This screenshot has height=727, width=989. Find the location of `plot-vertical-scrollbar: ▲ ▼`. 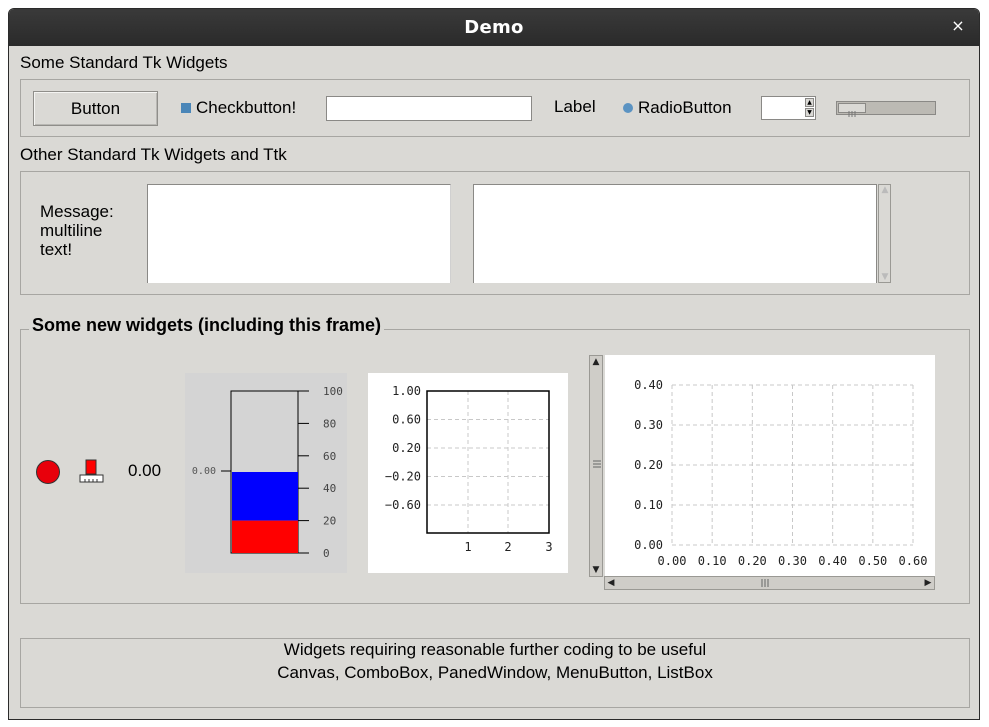

plot-vertical-scrollbar: ▲ ▼ is located at coordinates (596, 466).